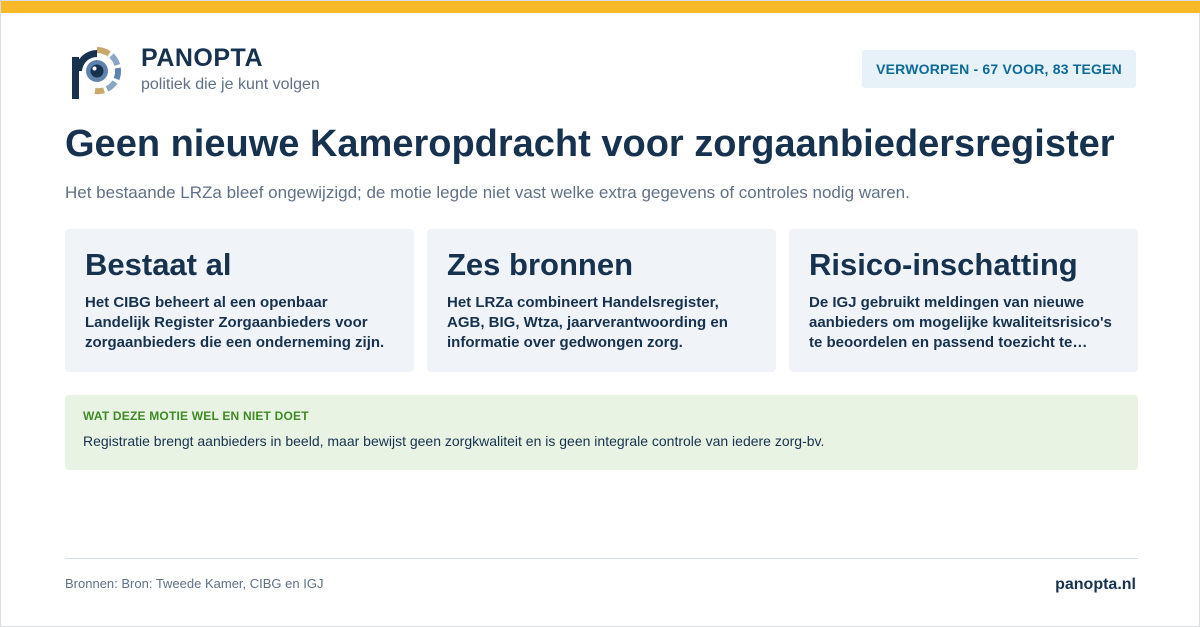 Image resolution: width=1200 pixels, height=627 pixels. What do you see at coordinates (97, 73) in the screenshot?
I see `panopta-eye-logo-icon` at bounding box center [97, 73].